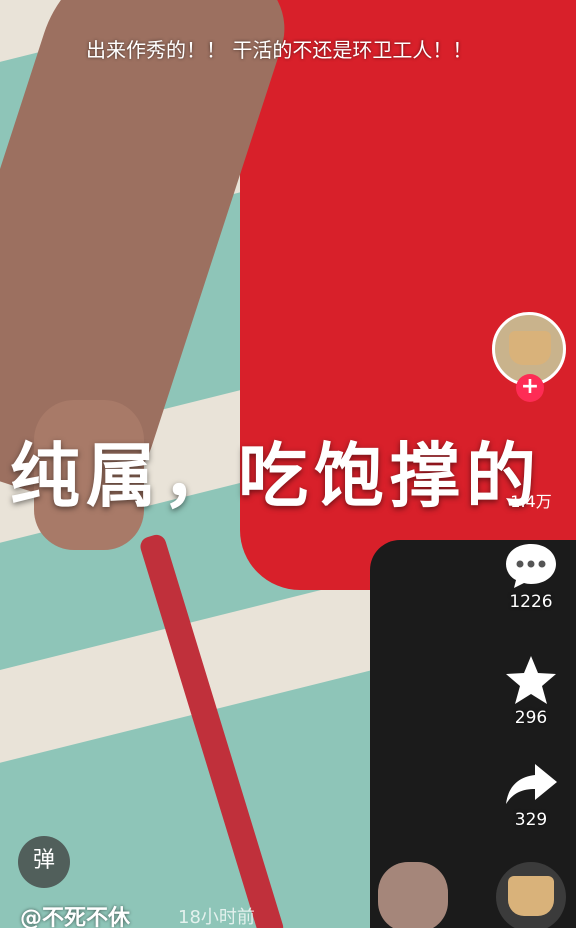 Image resolution: width=576 pixels, height=928 pixels. Describe the element at coordinates (530, 388) in the screenshot. I see `follow-button: +` at that location.